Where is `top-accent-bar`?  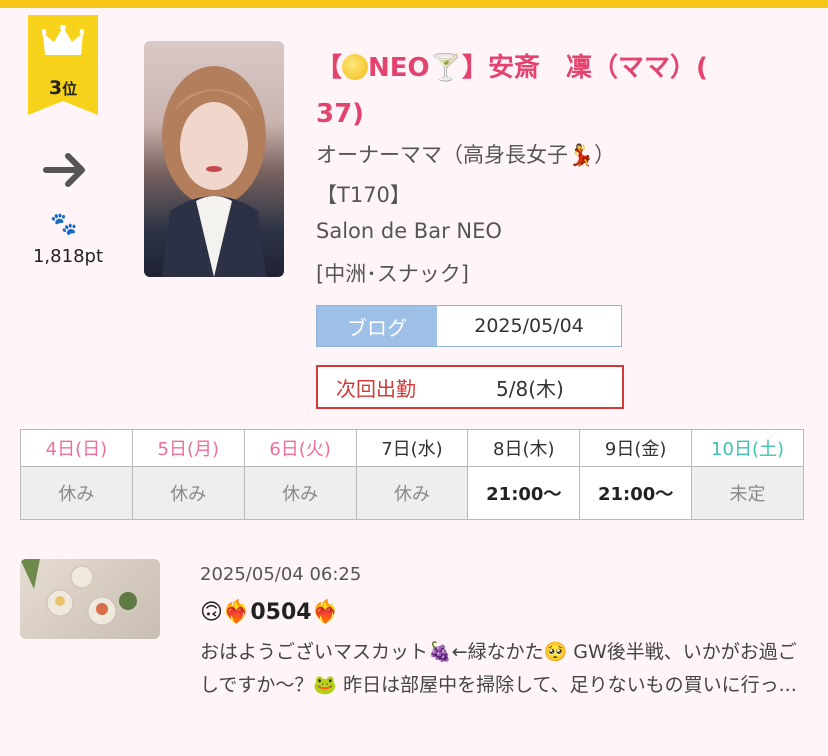 top-accent-bar is located at coordinates (414, 4).